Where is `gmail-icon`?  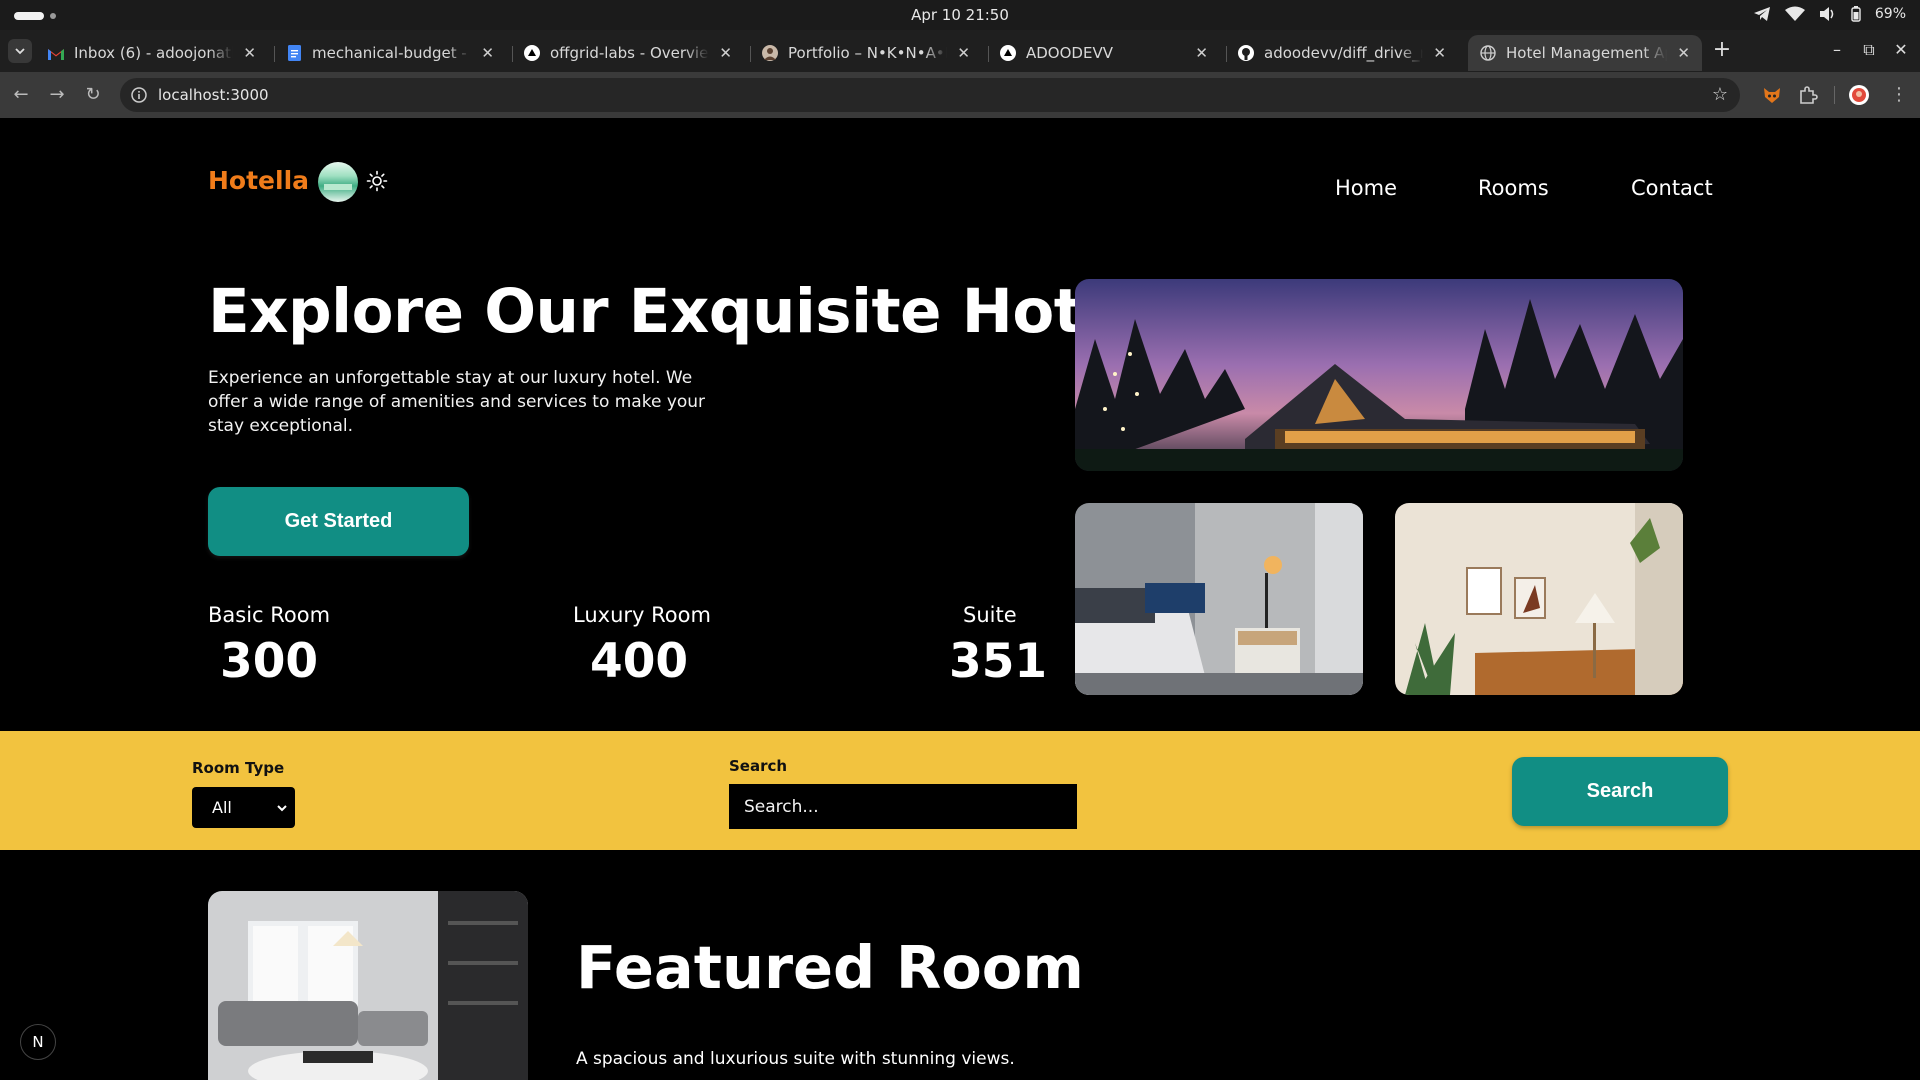 gmail-icon is located at coordinates (56, 53).